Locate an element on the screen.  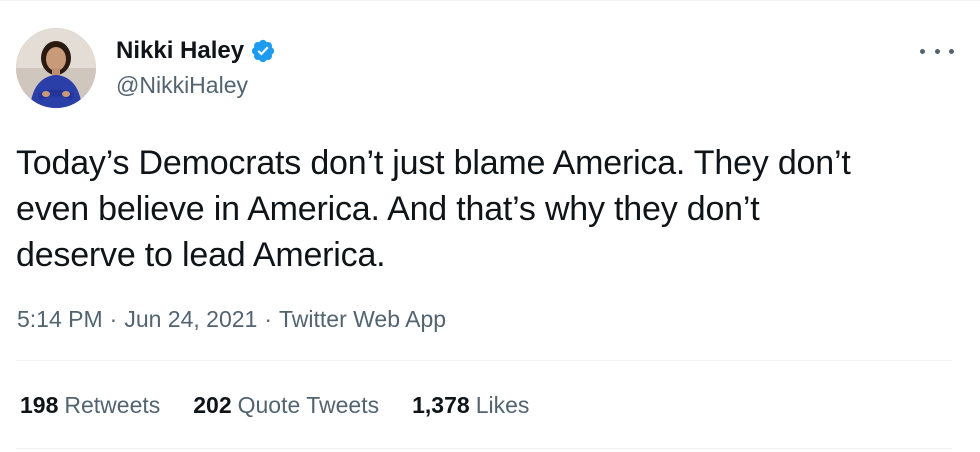
quote-tweets-label: Quote Tweets is located at coordinates (308, 405).